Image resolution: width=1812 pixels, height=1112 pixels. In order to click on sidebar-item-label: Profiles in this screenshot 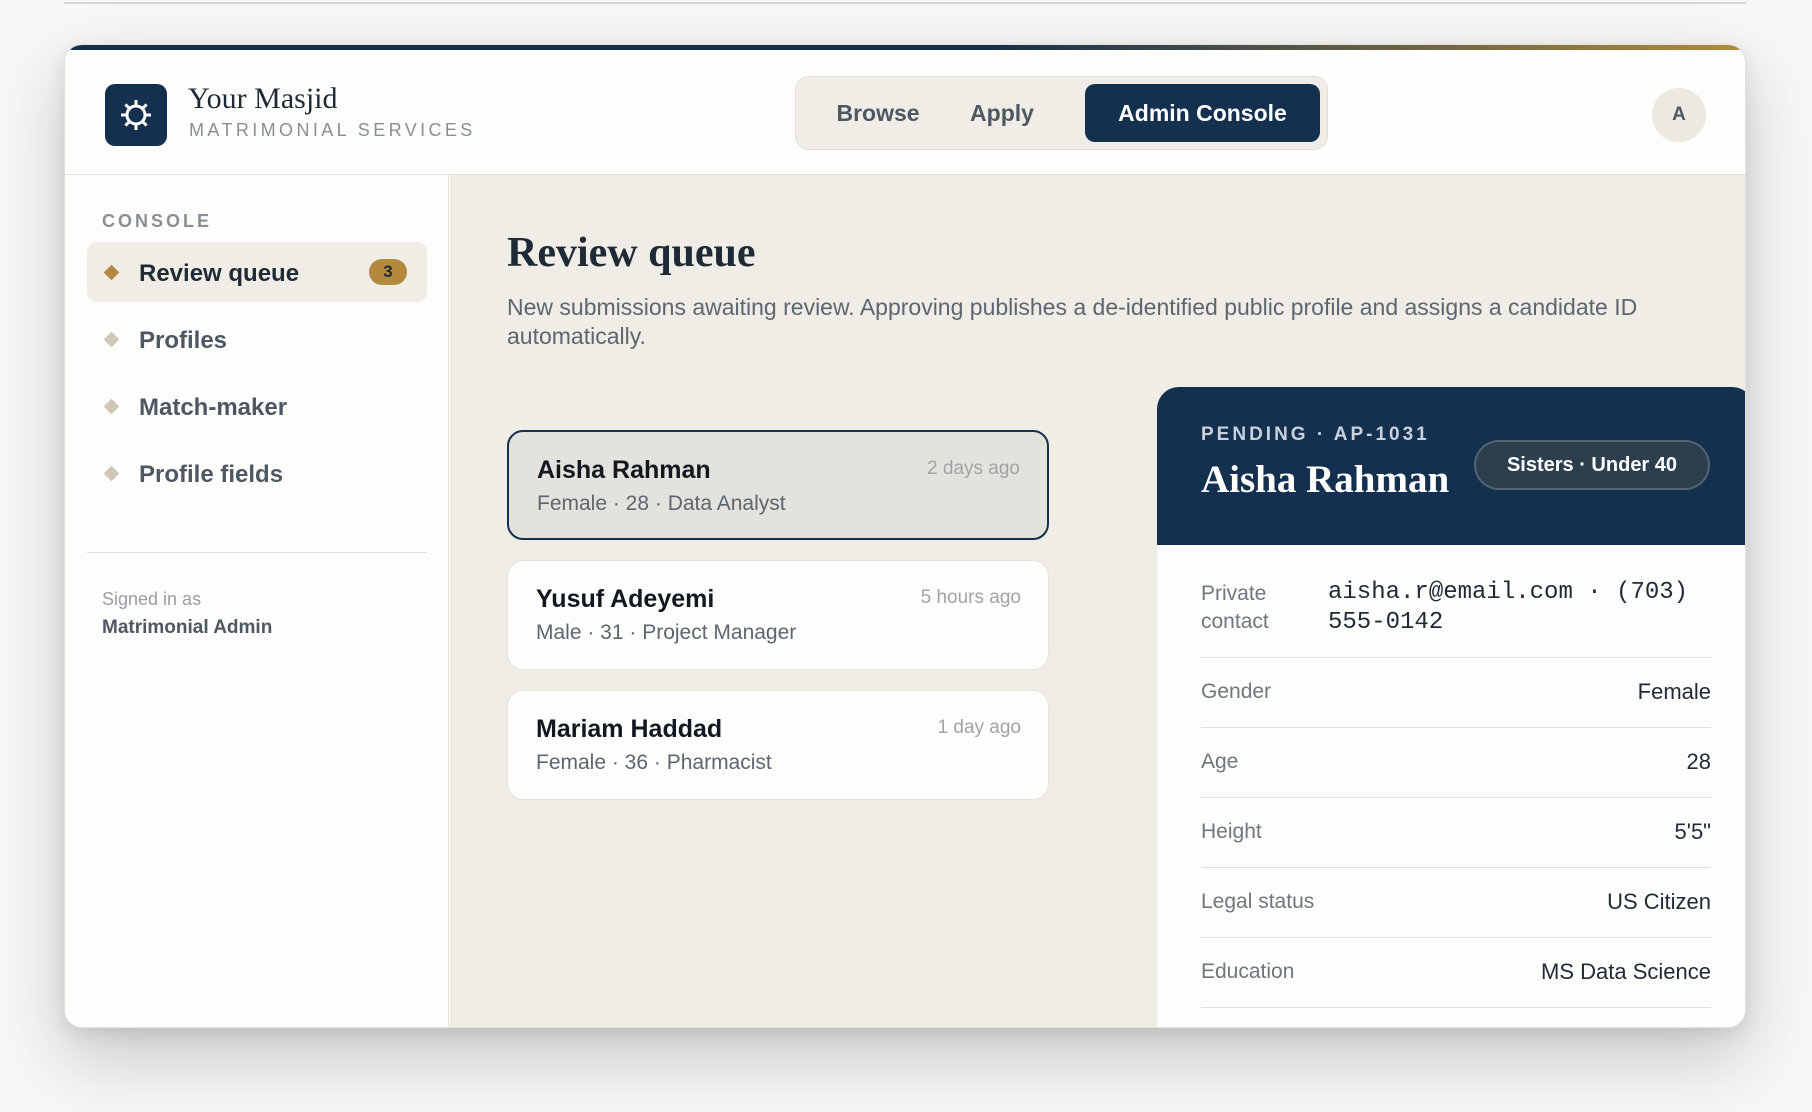, I will do `click(183, 340)`.